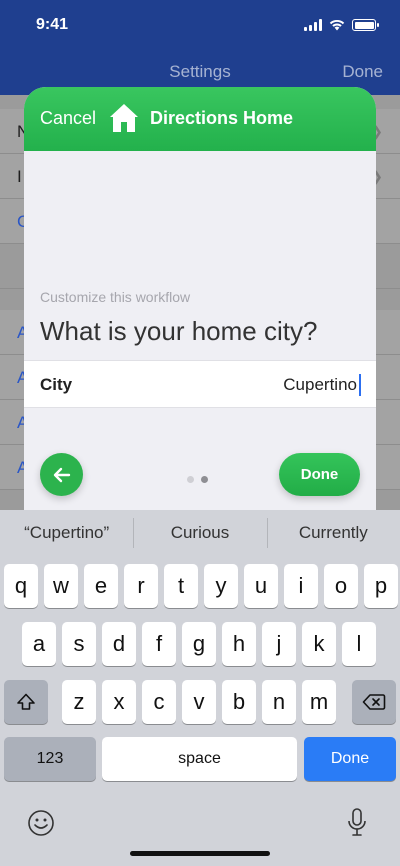 This screenshot has width=400, height=866. I want to click on key: p, so click(381, 586).